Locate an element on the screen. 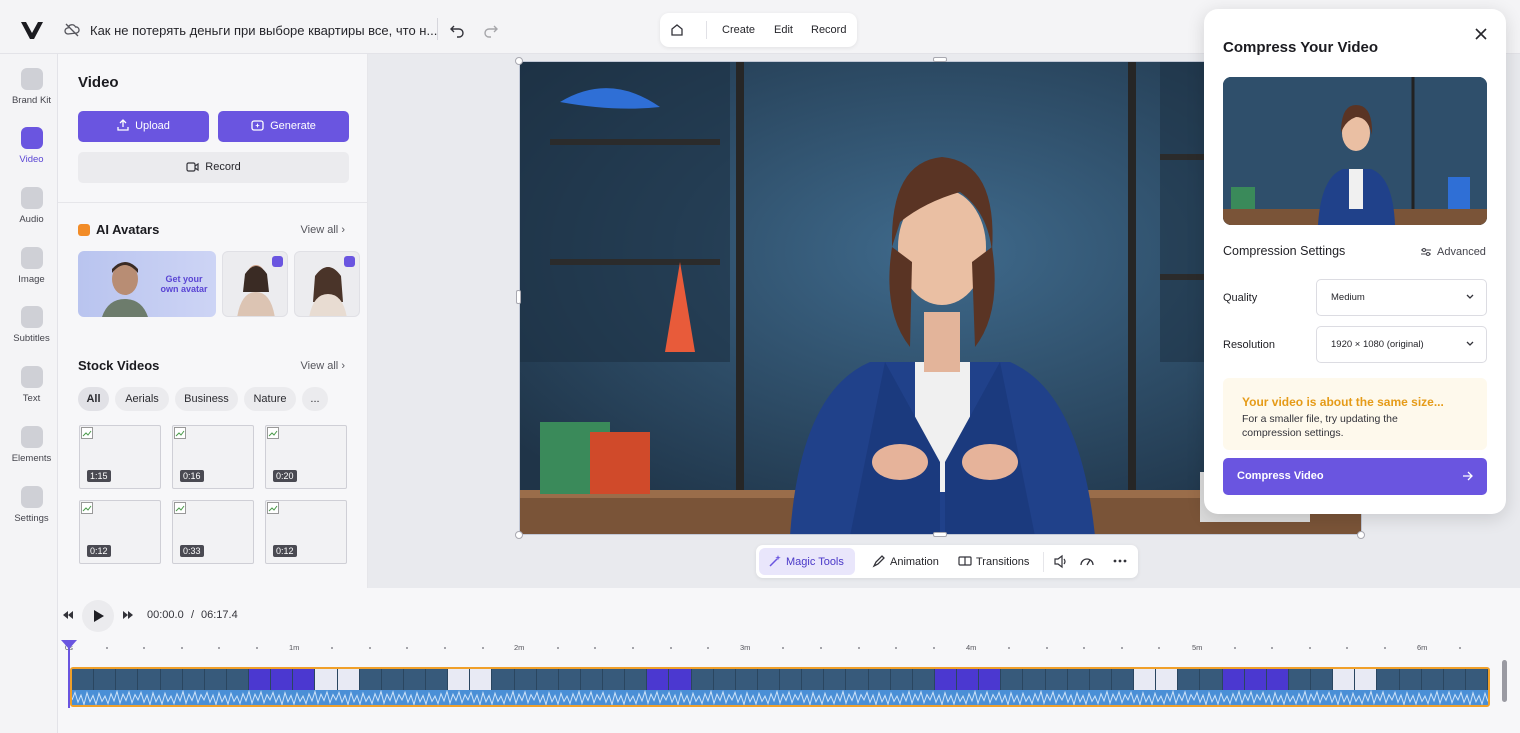 This screenshot has height=733, width=1520. rail-item-text: Text is located at coordinates (29, 391).